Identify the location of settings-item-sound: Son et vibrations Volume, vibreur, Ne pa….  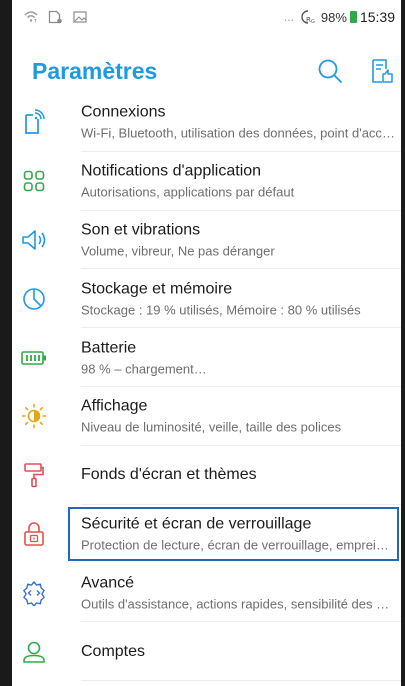
(206, 240).